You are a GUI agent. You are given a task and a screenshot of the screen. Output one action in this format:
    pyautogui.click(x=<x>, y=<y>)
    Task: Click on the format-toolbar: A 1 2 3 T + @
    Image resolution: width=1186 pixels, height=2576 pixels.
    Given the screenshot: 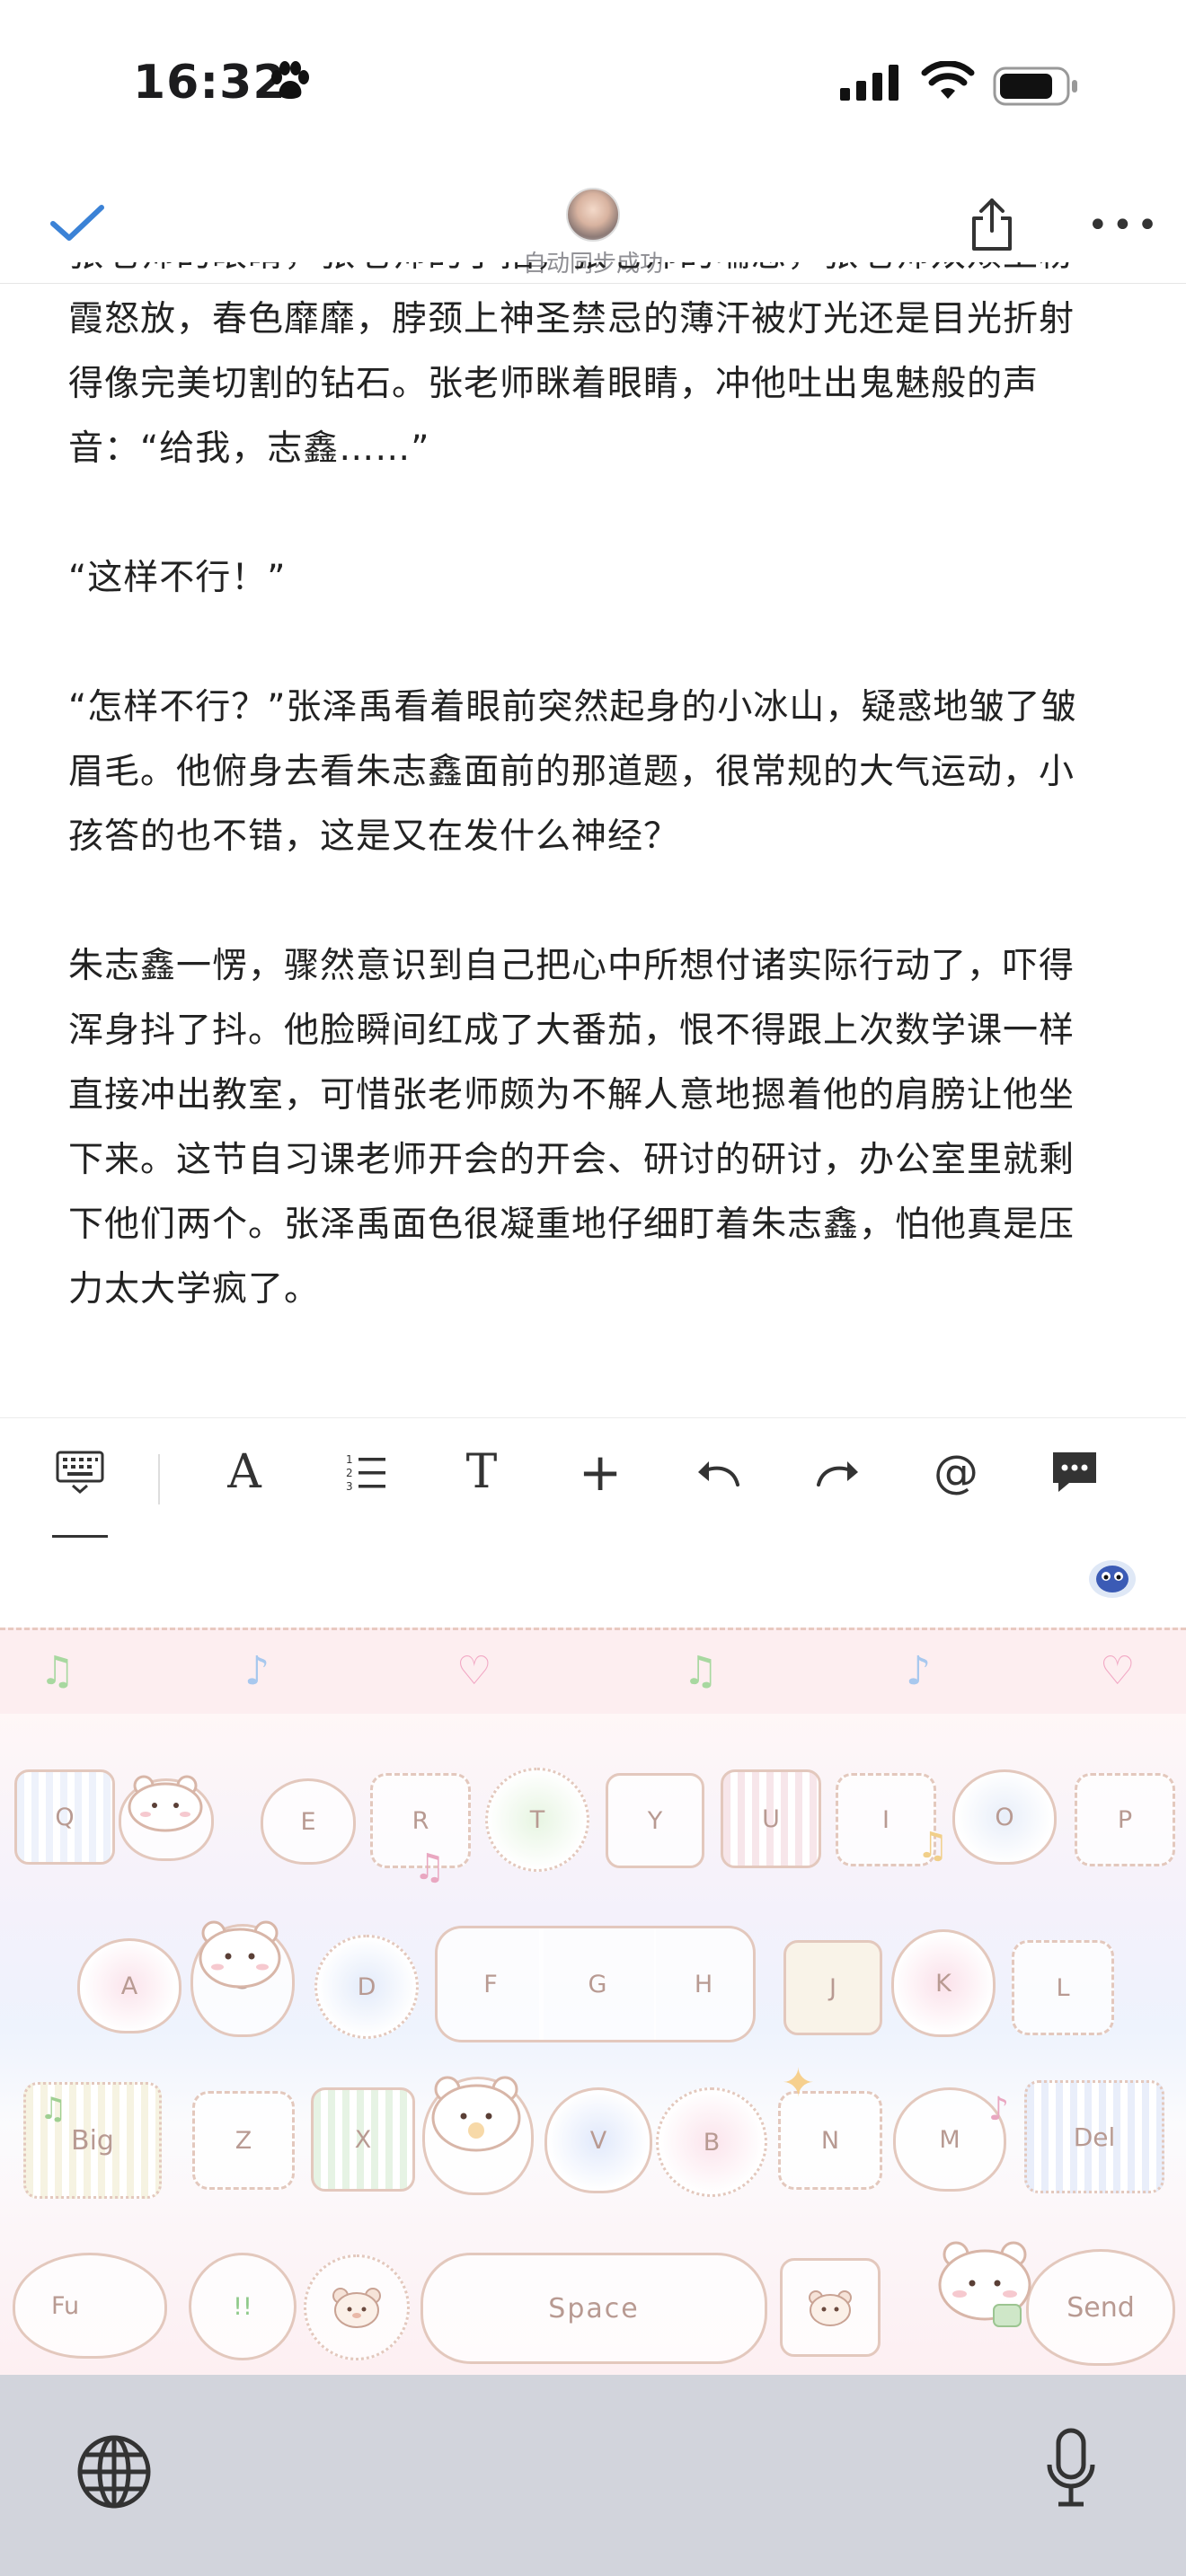 What is the action you would take?
    pyautogui.click(x=593, y=1480)
    